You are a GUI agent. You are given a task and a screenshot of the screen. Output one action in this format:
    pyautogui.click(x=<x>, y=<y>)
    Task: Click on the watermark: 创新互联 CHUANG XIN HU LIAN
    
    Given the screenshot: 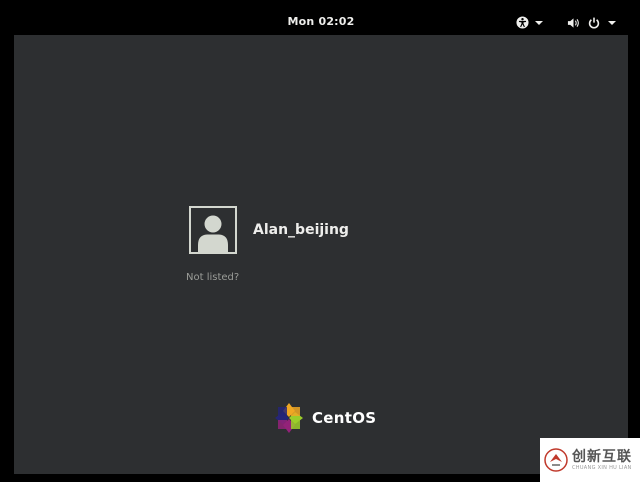 What is the action you would take?
    pyautogui.click(x=590, y=460)
    